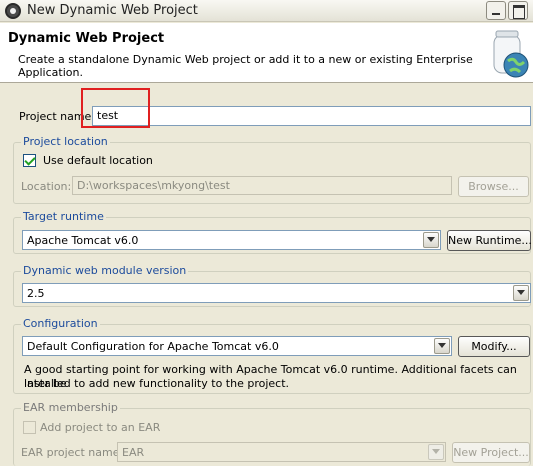  Describe the element at coordinates (262, 185) in the screenshot. I see `location-input: D:\workspaces\mkyong\test` at that location.